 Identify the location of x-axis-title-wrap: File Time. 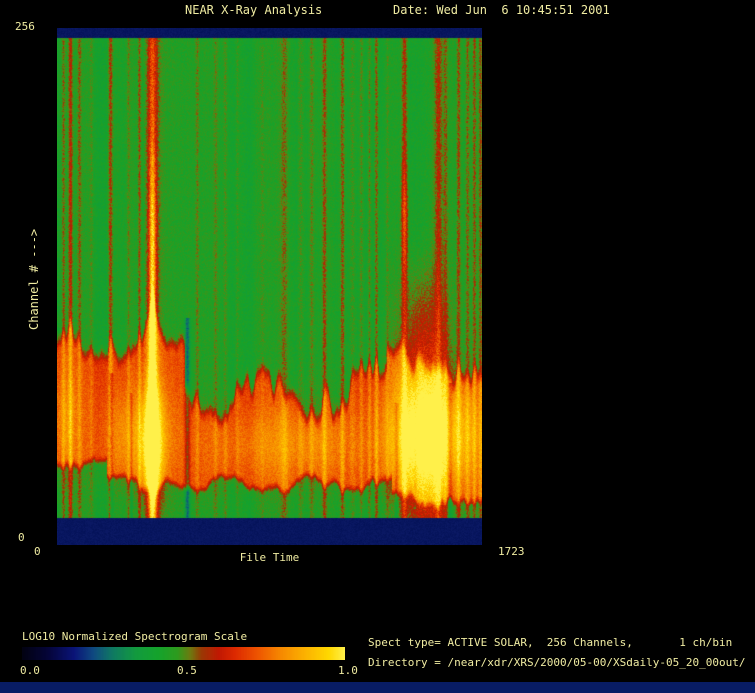
(269, 555).